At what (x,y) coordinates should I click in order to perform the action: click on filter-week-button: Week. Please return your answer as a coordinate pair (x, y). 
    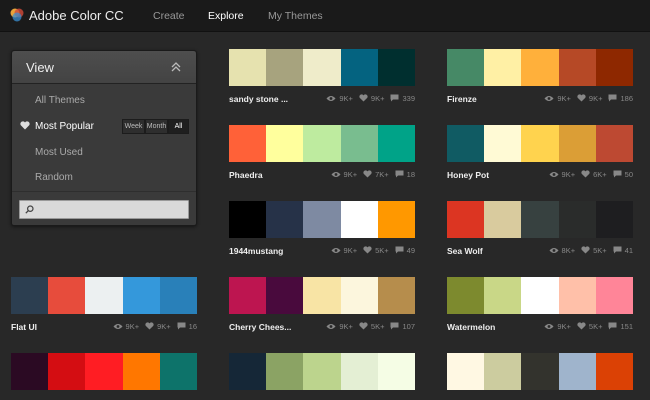
    Looking at the image, I should click on (133, 126).